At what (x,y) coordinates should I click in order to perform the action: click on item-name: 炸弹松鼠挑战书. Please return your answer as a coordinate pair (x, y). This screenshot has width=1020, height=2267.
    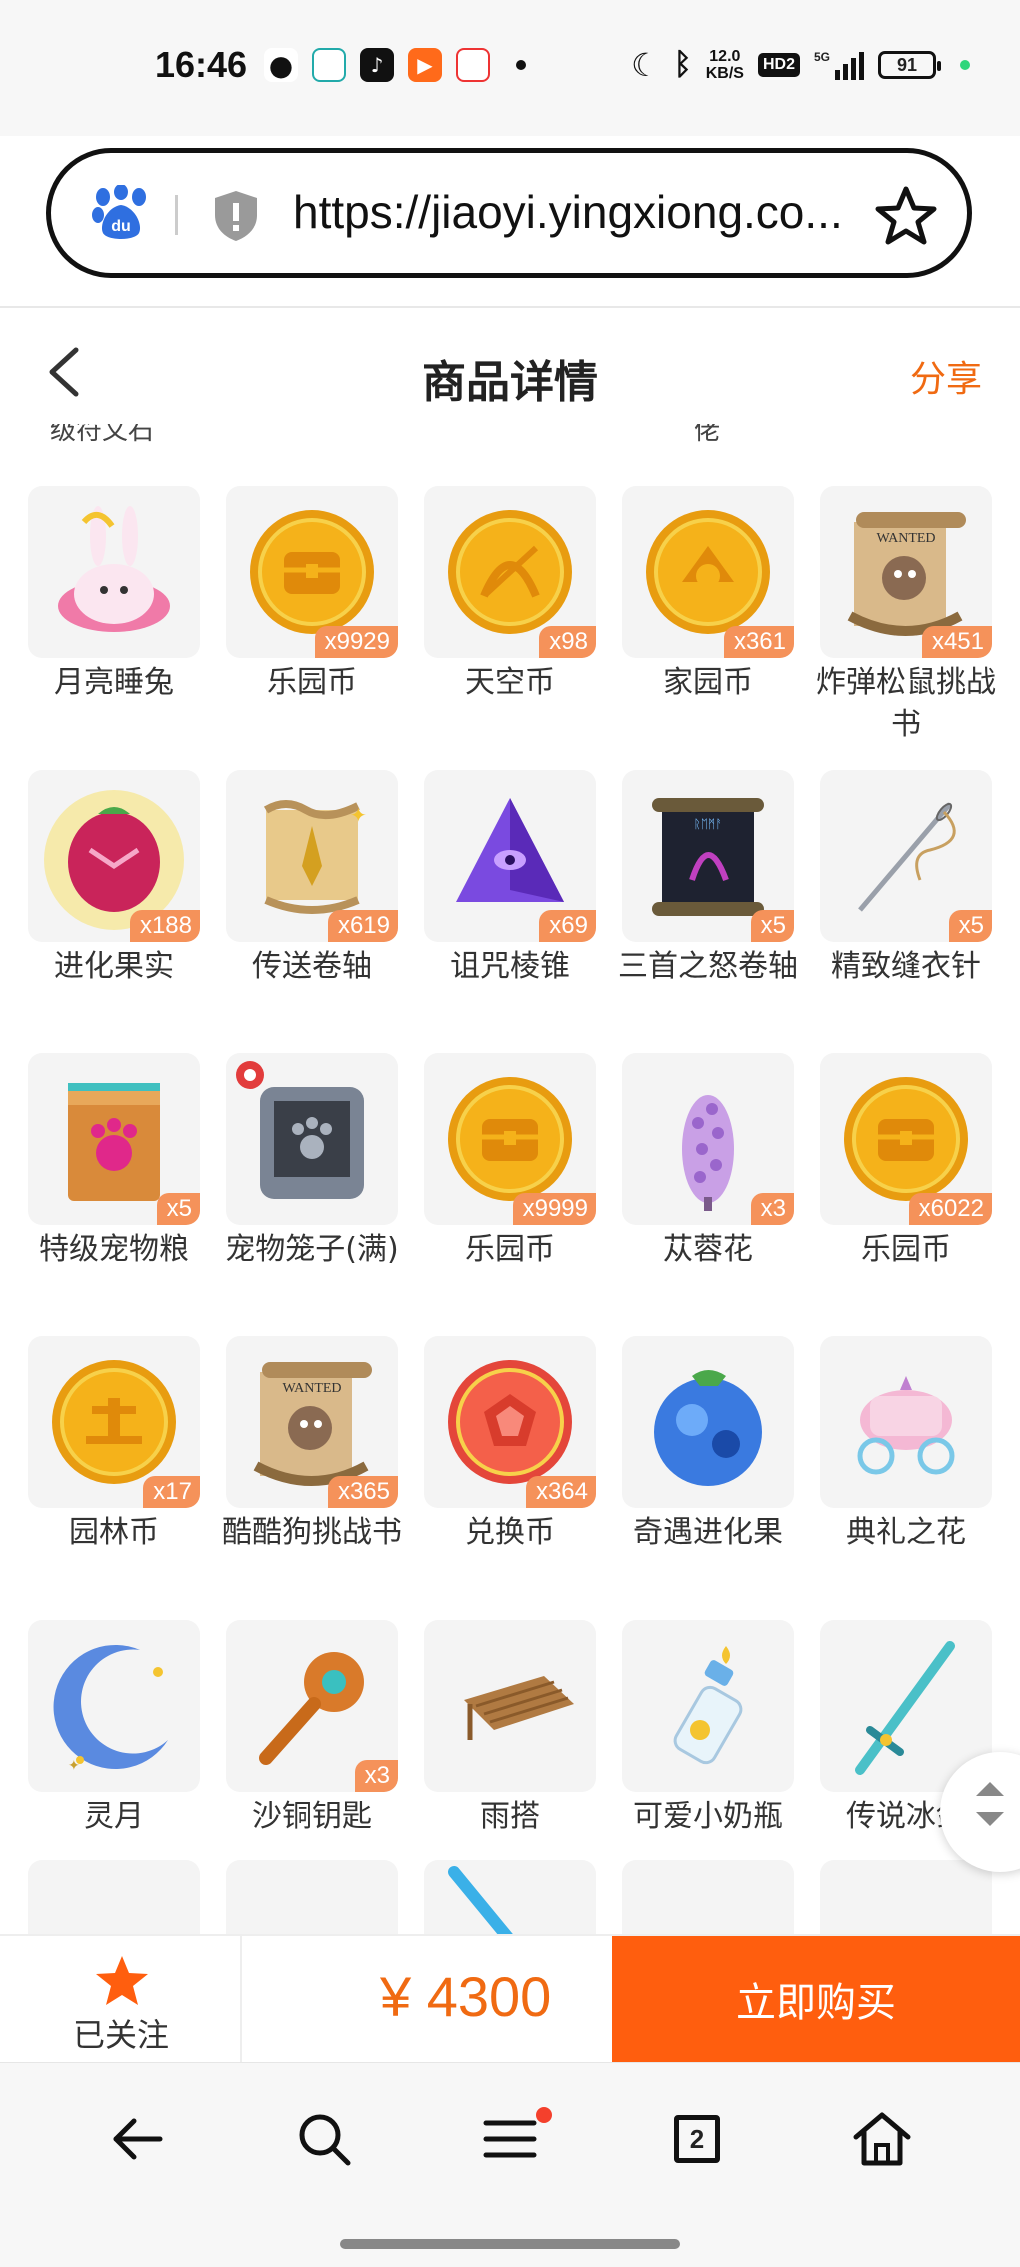
    Looking at the image, I should click on (906, 703).